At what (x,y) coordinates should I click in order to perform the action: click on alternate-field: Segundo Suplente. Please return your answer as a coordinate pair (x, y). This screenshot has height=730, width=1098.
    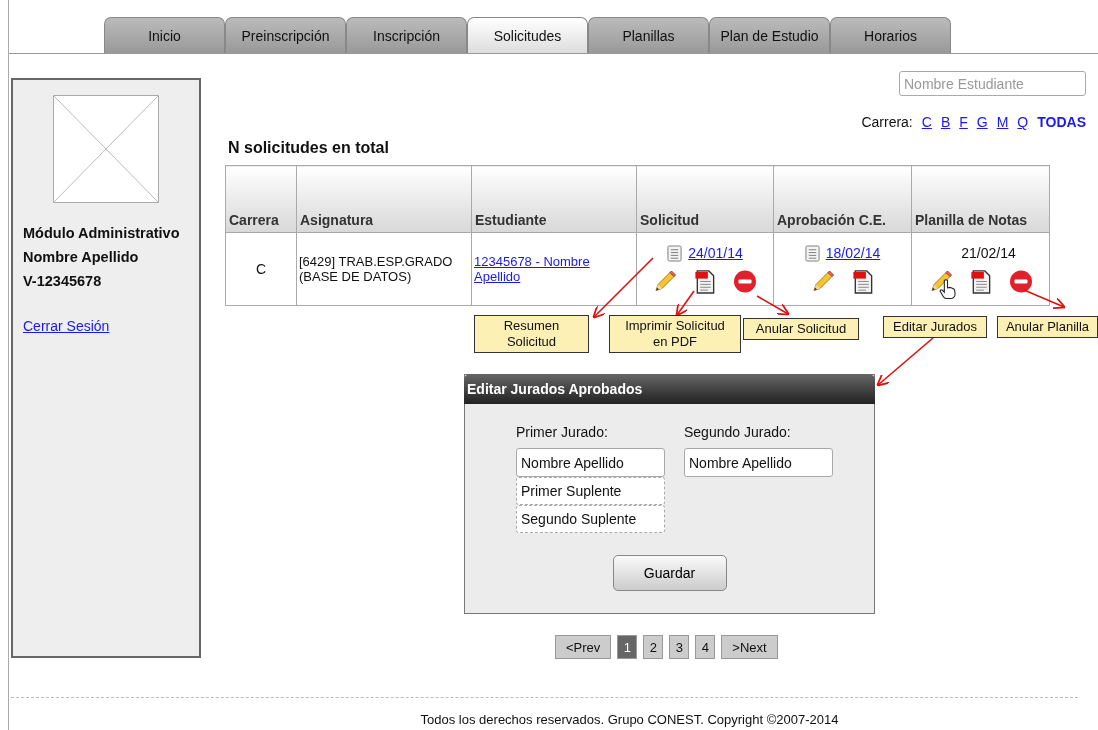
    Looking at the image, I should click on (590, 519).